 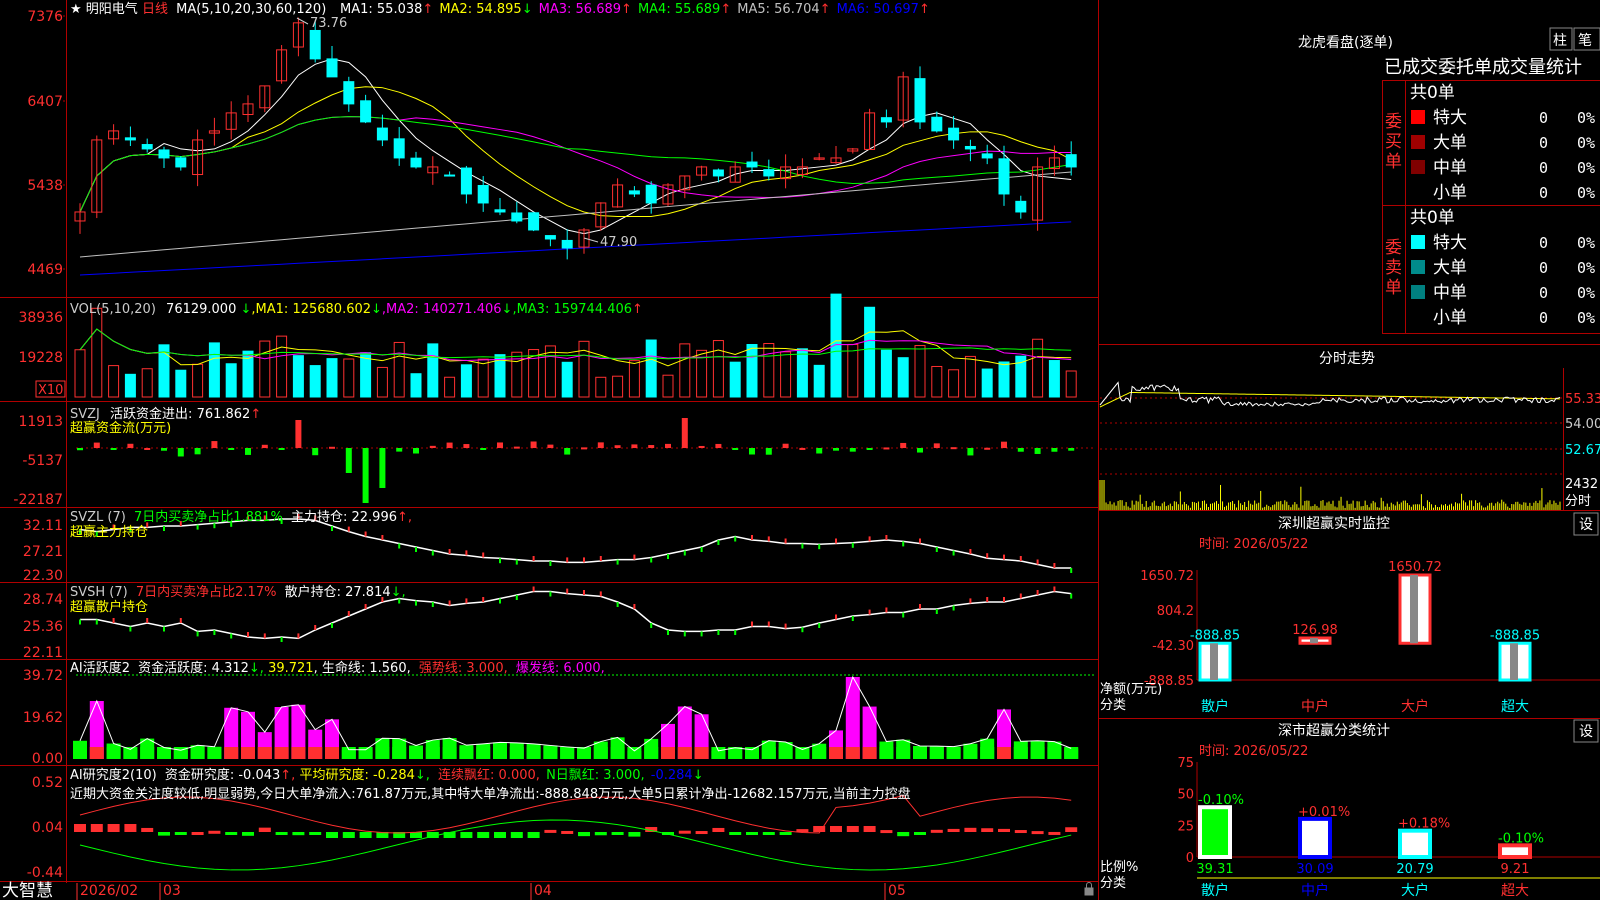 I want to click on ai2-label: 资金研究度:, so click(x=199, y=775).